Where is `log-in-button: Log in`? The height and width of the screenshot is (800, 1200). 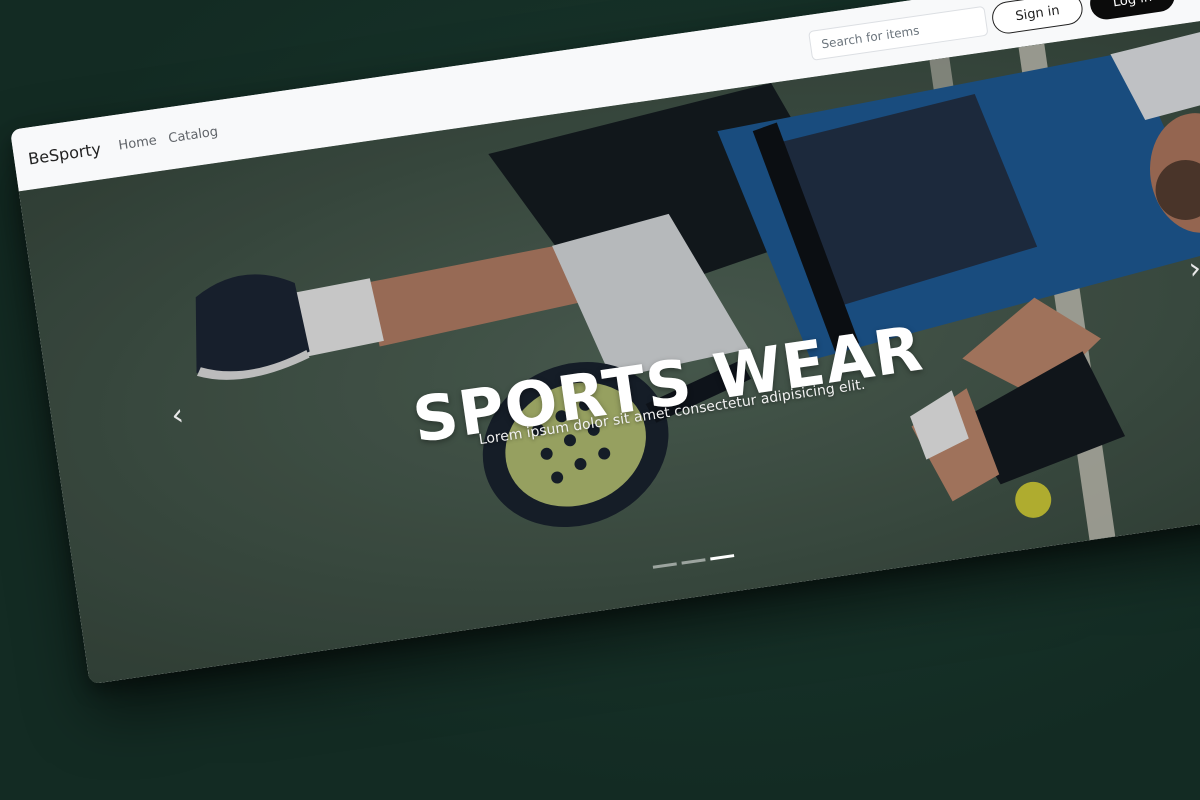
log-in-button: Log in is located at coordinates (1132, 11).